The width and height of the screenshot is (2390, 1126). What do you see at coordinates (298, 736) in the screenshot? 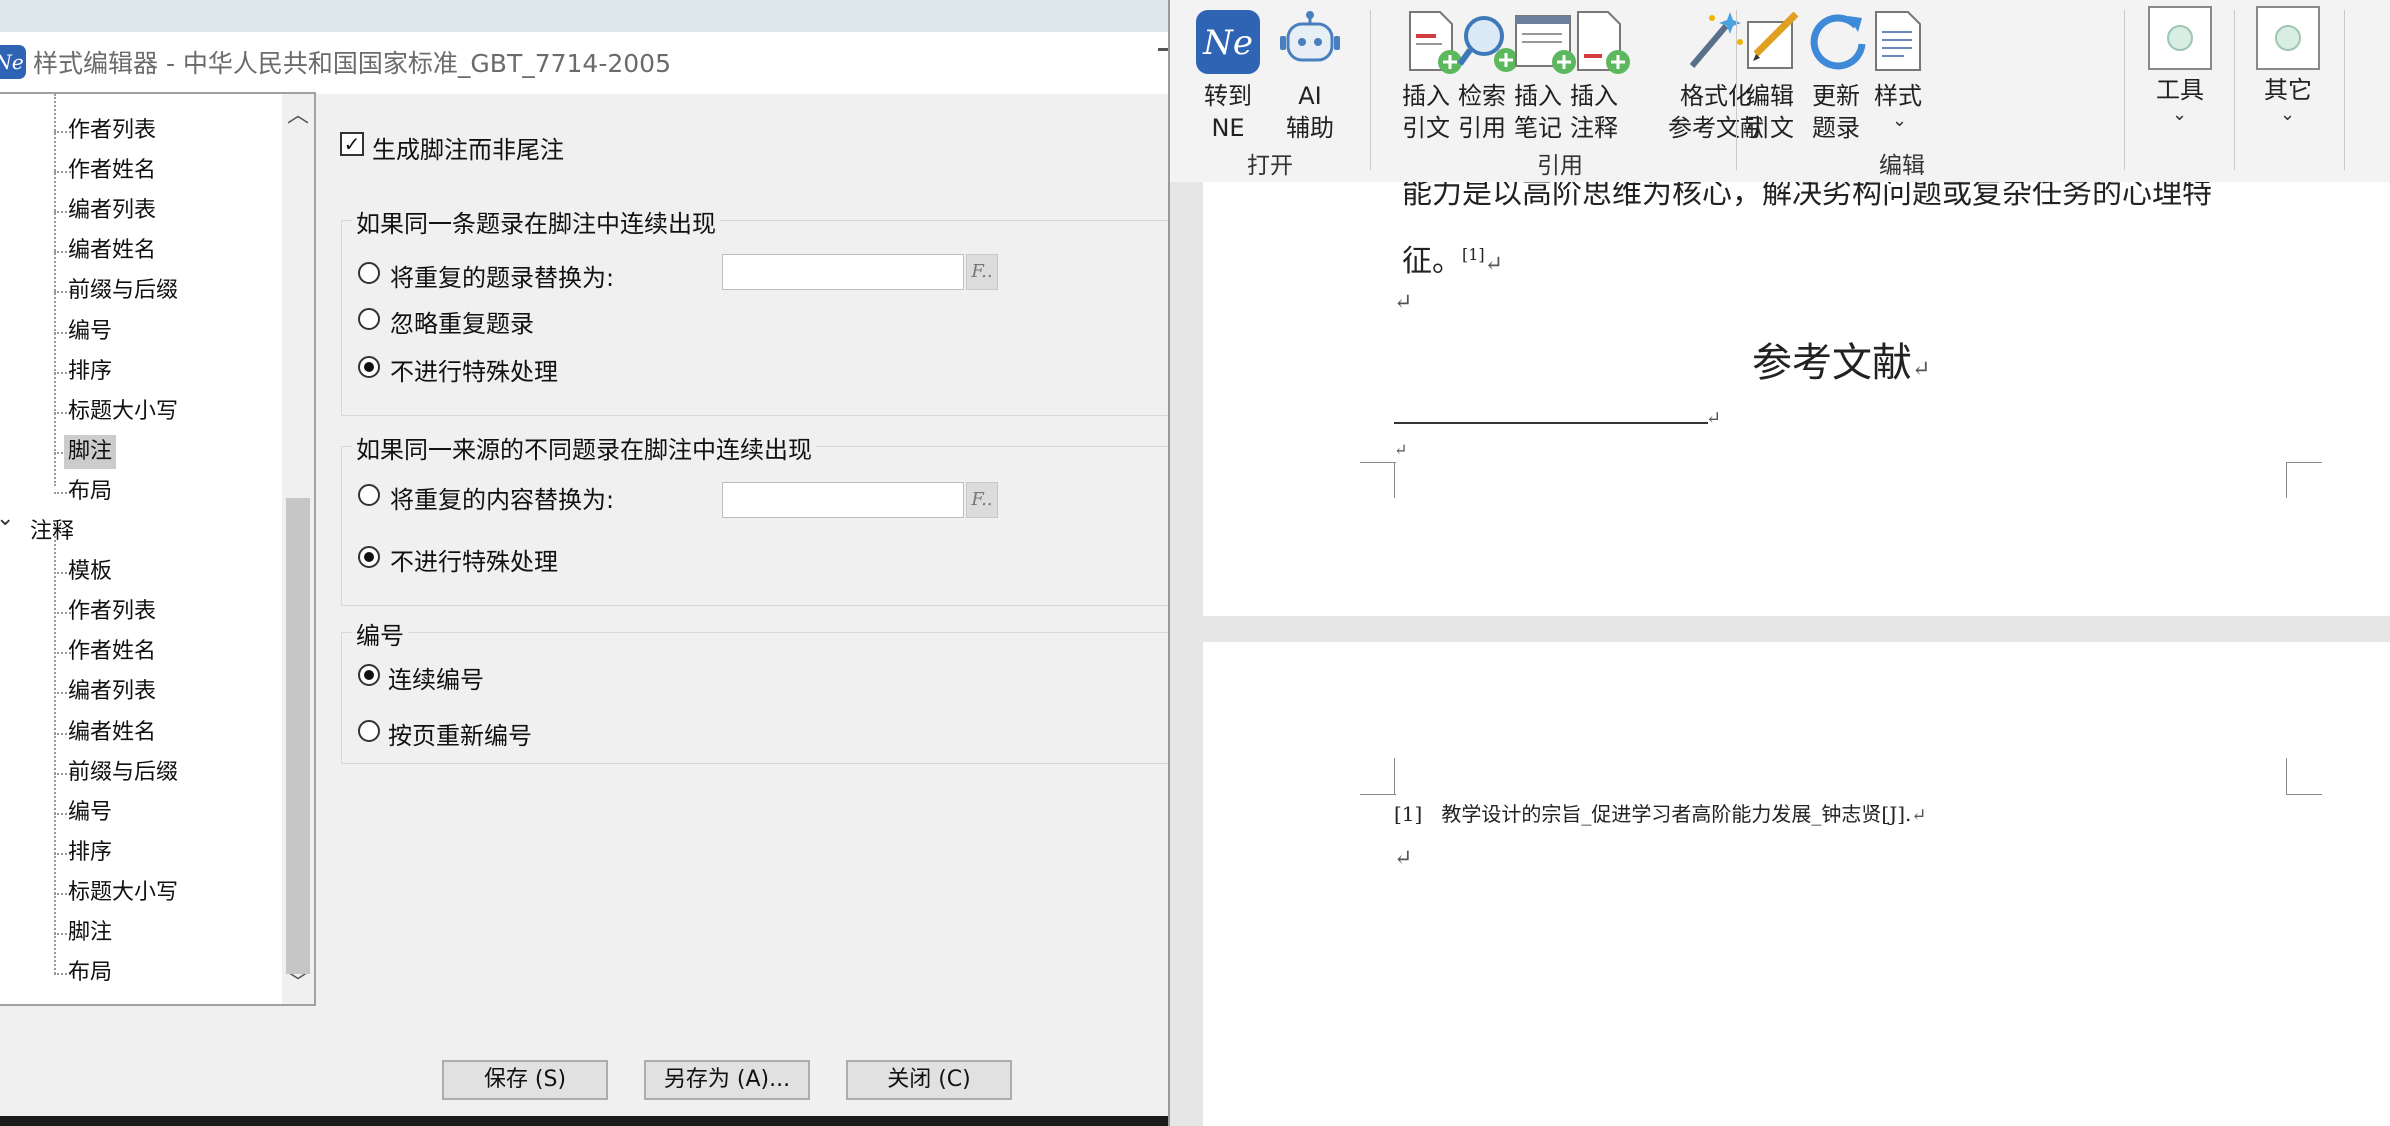
I see `scrollbar-thumb` at bounding box center [298, 736].